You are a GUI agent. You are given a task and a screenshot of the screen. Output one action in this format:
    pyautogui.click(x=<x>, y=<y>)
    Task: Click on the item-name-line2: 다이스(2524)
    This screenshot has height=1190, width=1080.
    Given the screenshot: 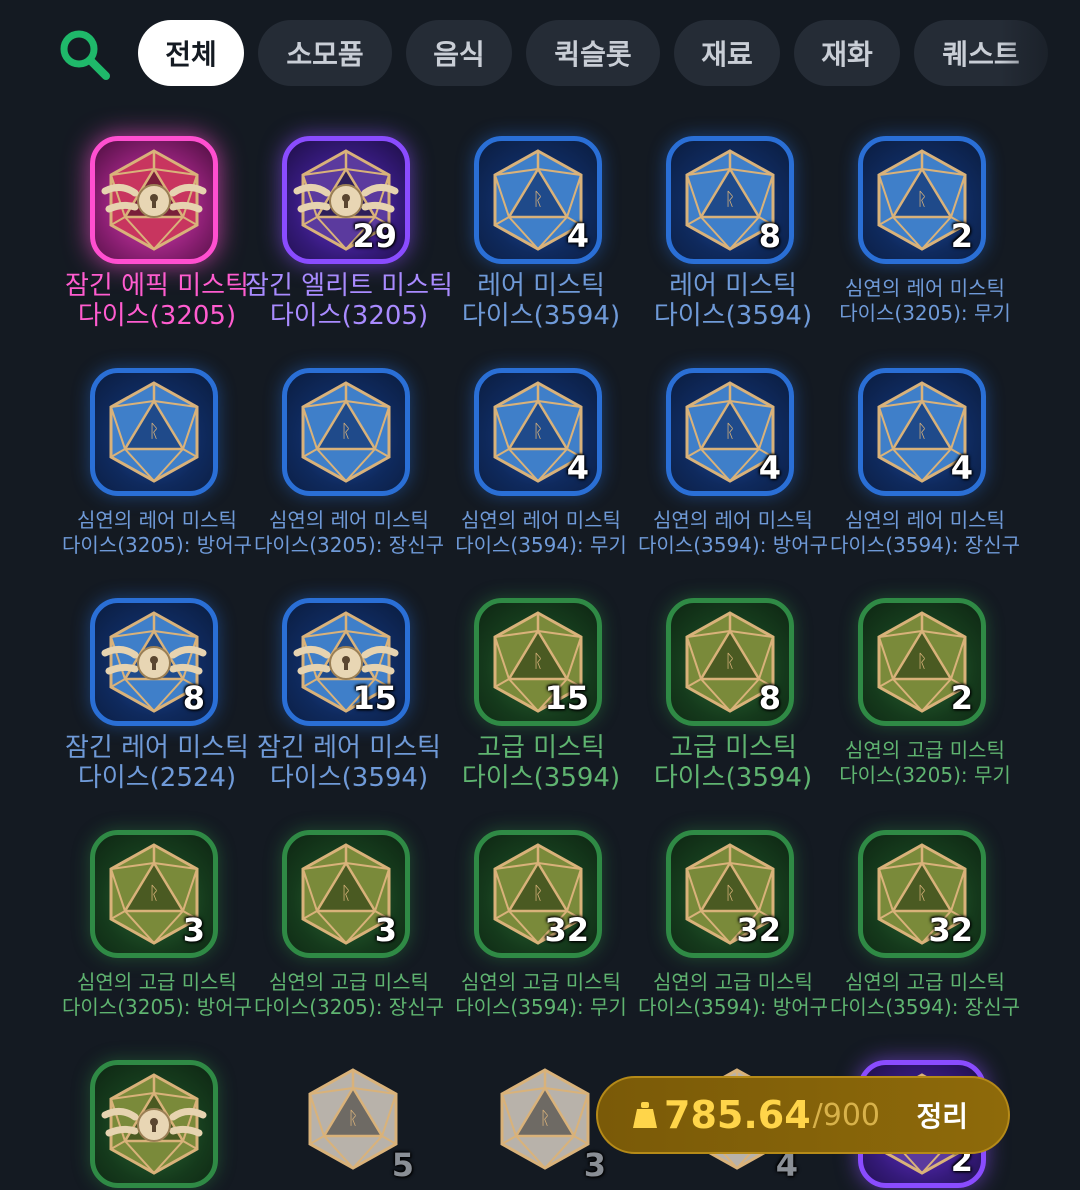 What is the action you would take?
    pyautogui.click(x=157, y=777)
    